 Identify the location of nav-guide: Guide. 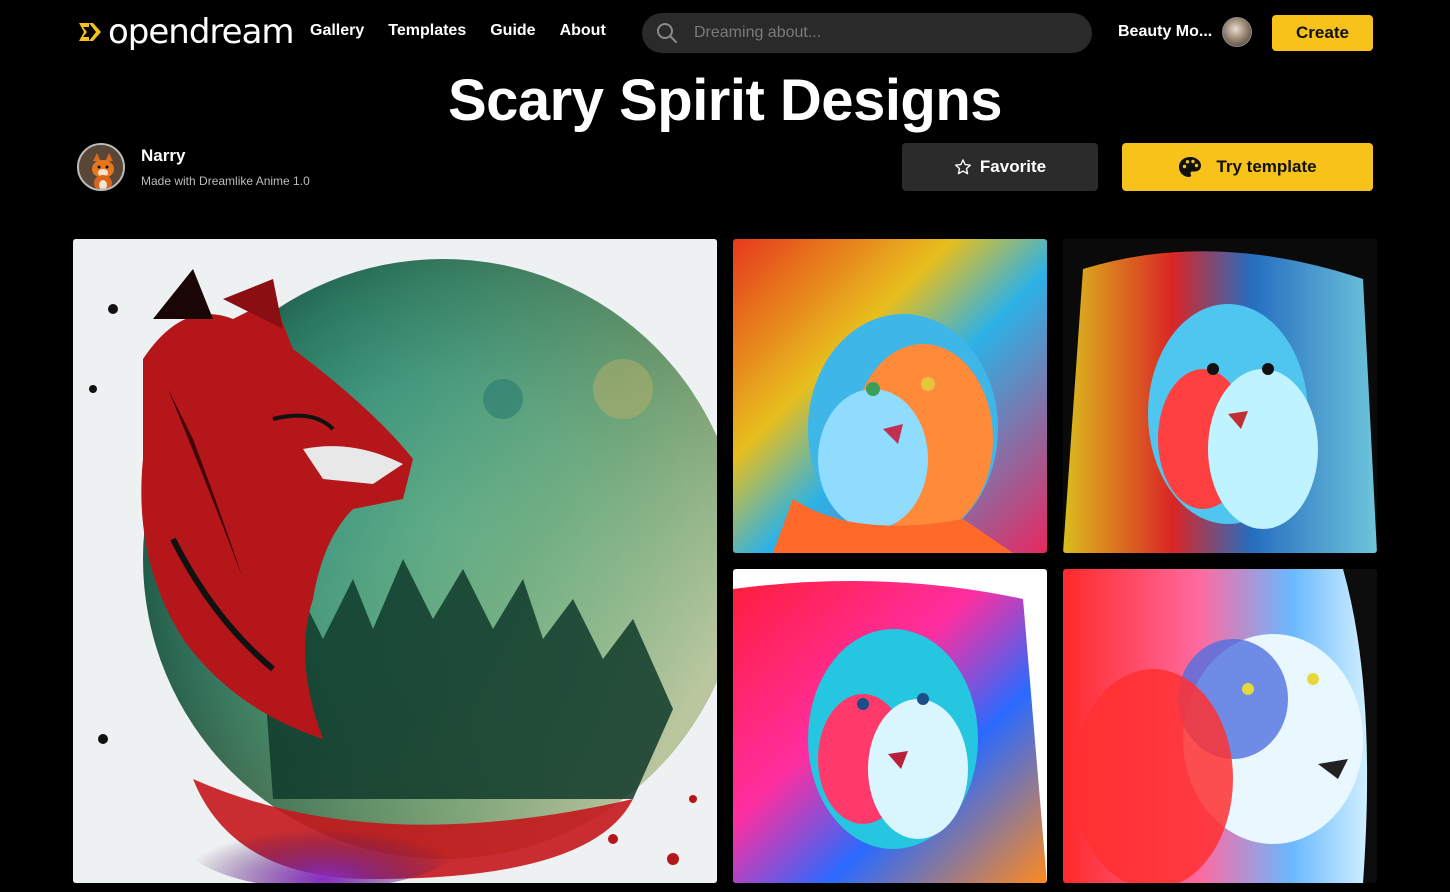
(512, 31).